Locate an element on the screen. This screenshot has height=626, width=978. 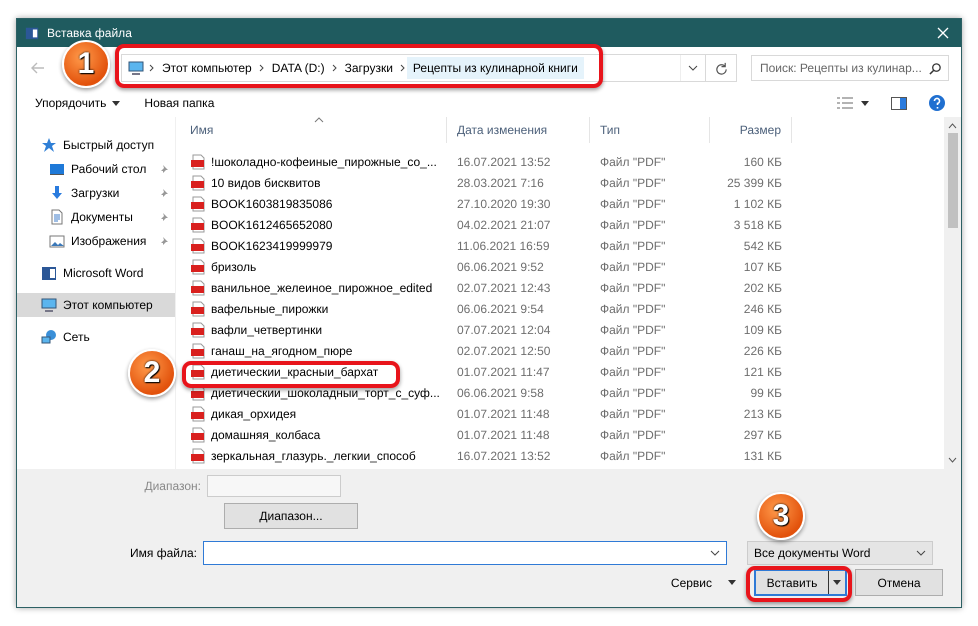
date-cell-text: 02.07.2021 12:50 is located at coordinates (504, 351).